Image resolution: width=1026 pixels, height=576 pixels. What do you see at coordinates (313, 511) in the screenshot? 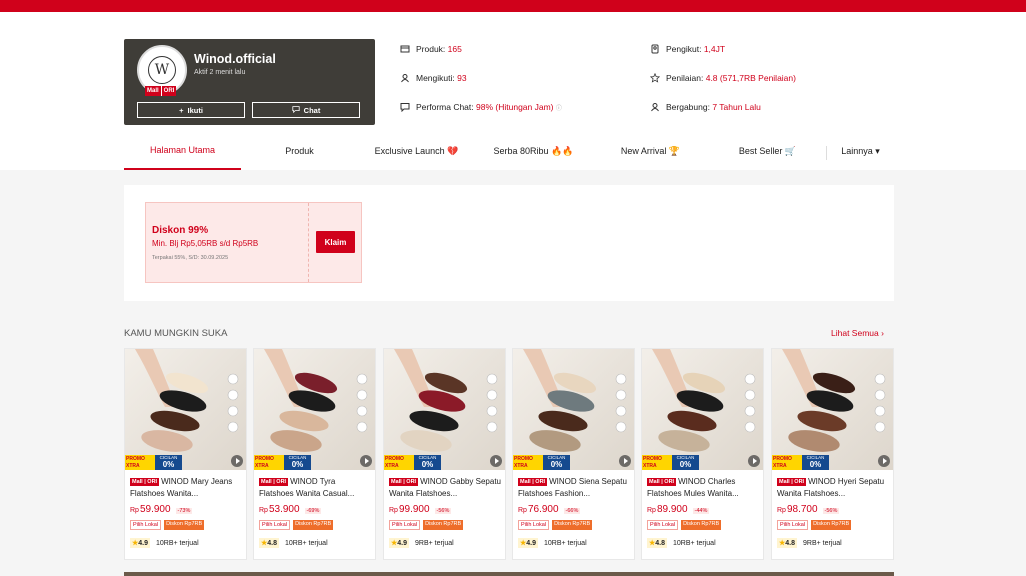
I see `discount-badge: -69%` at bounding box center [313, 511].